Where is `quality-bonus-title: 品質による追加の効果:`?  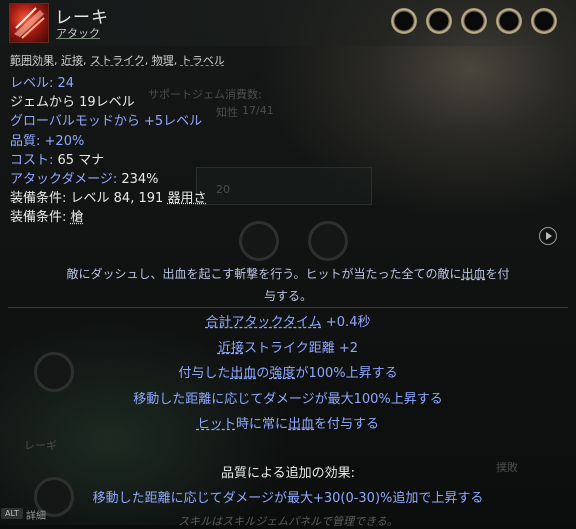 quality-bonus-title: 品質による追加の効果: is located at coordinates (288, 473).